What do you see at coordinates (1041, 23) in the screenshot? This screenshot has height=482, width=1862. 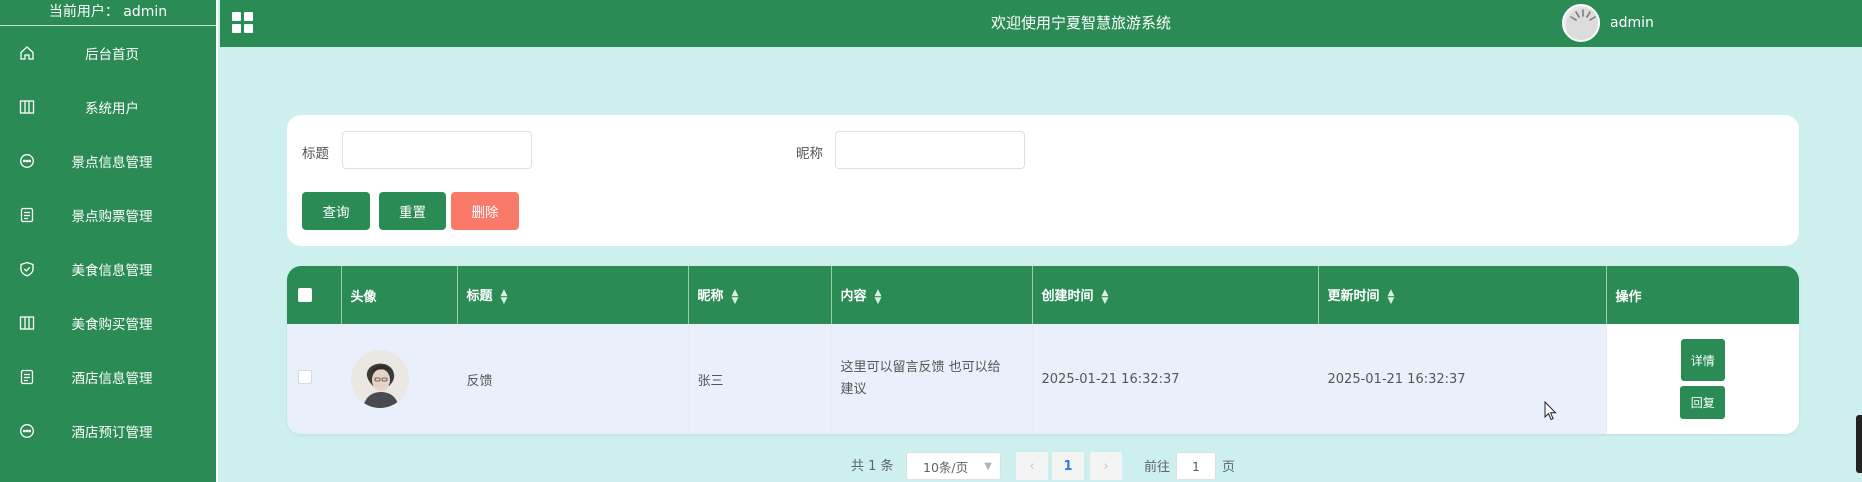 I see `top-header: 欢迎使用宁夏智慧旅游系统 admin` at bounding box center [1041, 23].